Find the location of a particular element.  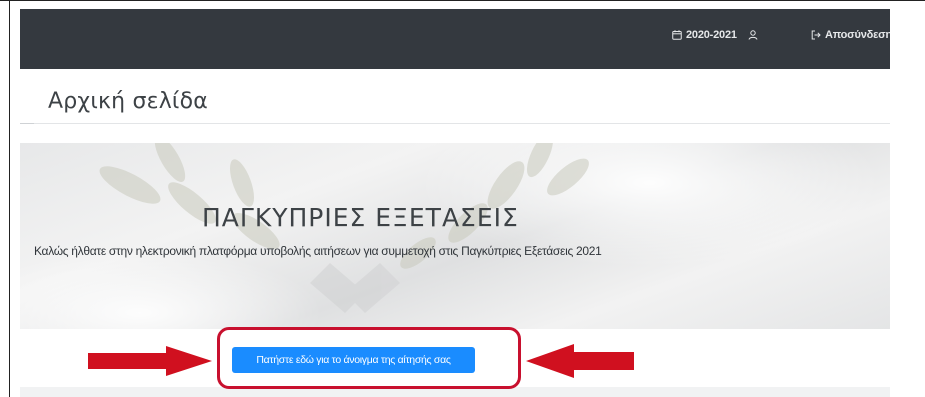

academic-year-label: 2020-2021 is located at coordinates (711, 35).